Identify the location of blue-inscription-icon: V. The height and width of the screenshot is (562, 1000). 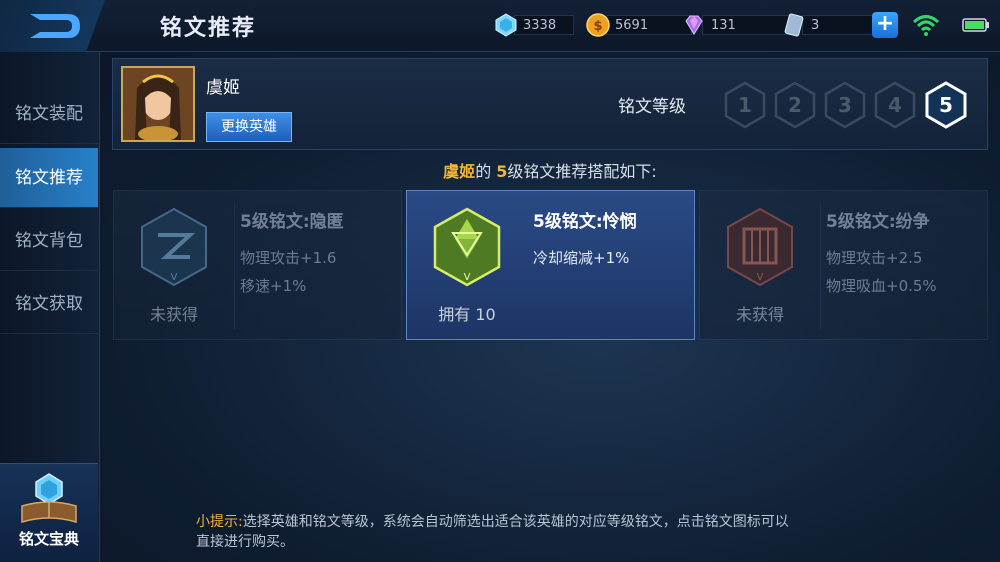
(174, 247).